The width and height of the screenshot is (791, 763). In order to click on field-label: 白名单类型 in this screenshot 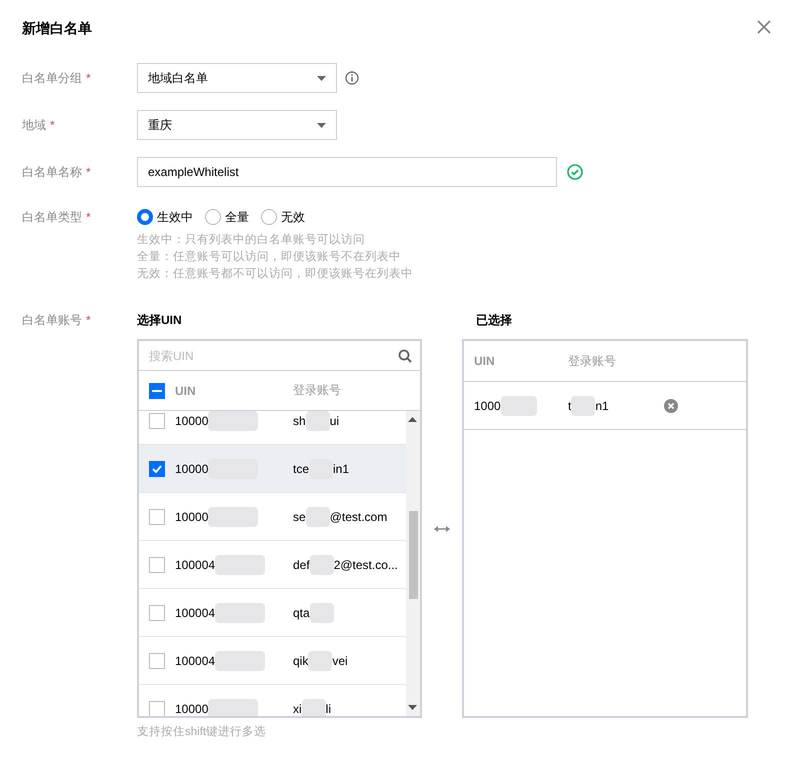, I will do `click(52, 217)`.